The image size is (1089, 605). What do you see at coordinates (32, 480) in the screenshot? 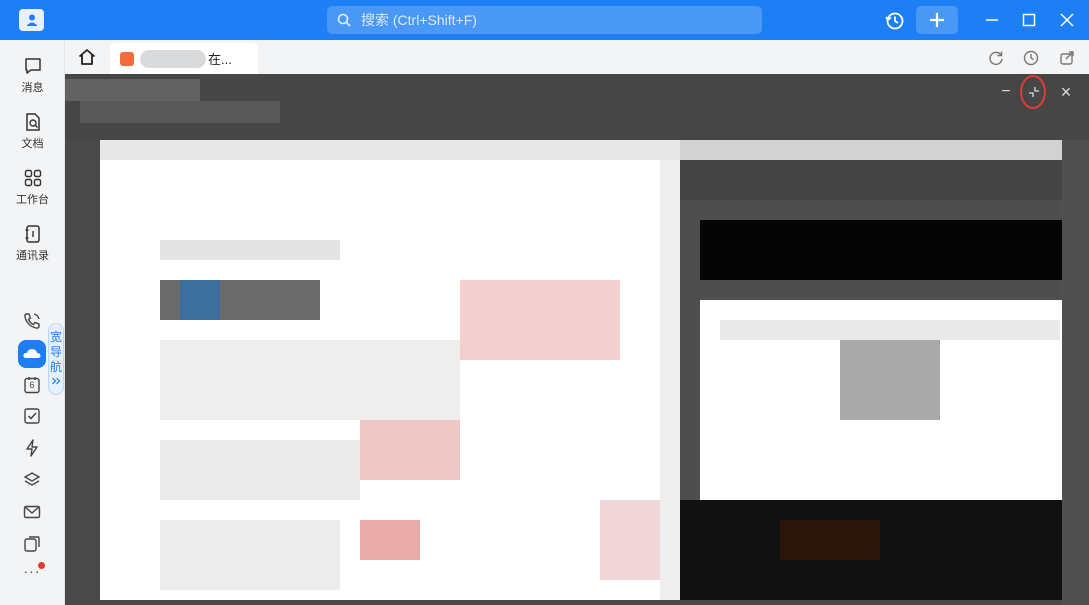
I see `layers-icon` at bounding box center [32, 480].